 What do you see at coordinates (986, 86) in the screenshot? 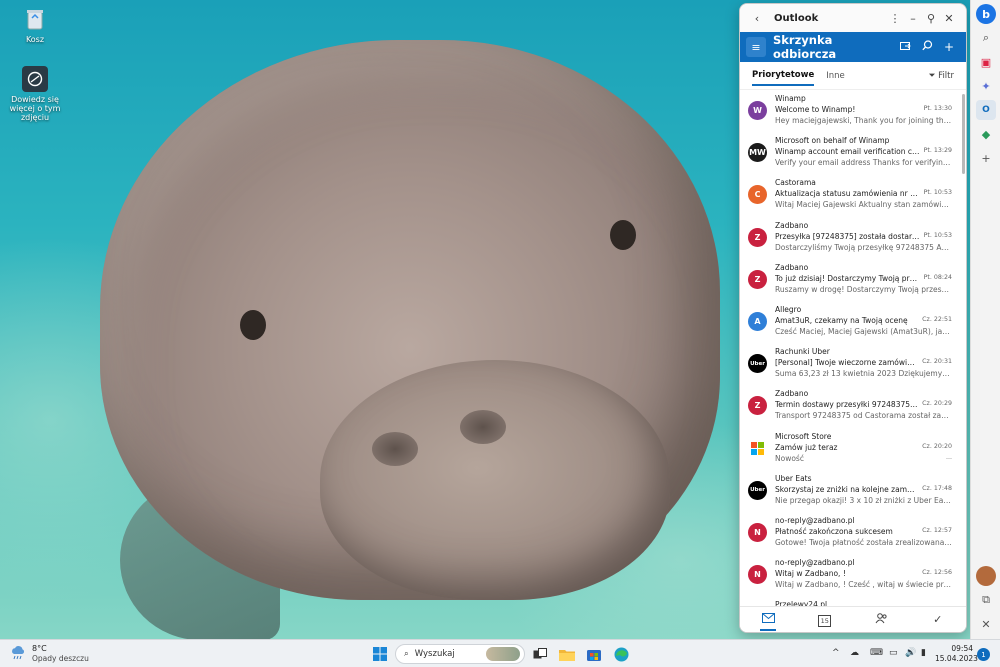
I see `tools-icon: ✦` at bounding box center [986, 86].